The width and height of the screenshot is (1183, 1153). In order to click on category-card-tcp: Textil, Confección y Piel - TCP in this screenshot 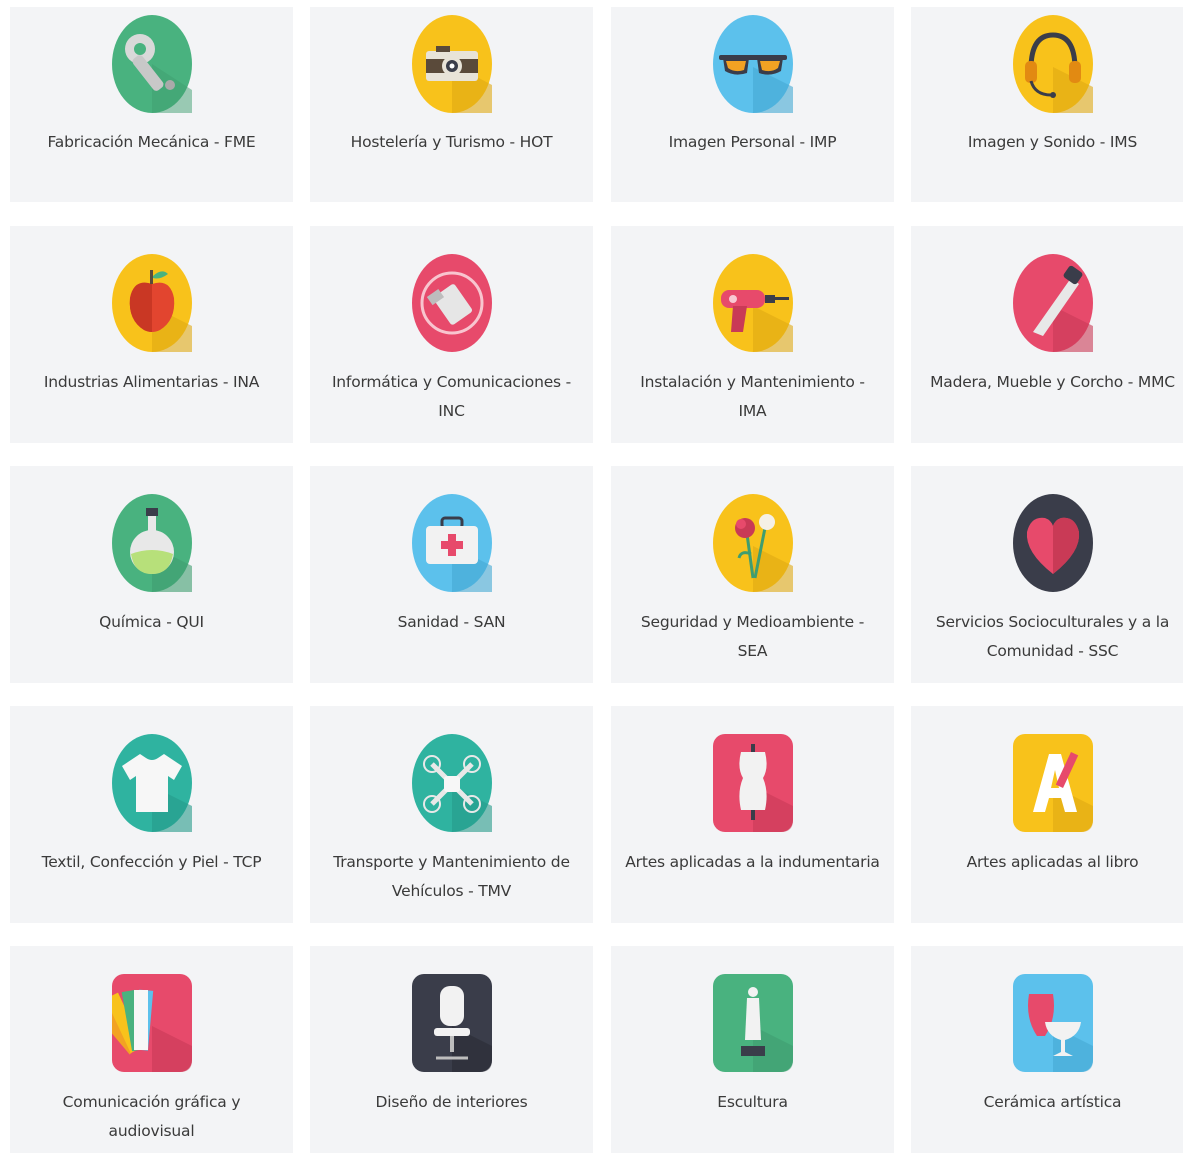, I will do `click(151, 814)`.